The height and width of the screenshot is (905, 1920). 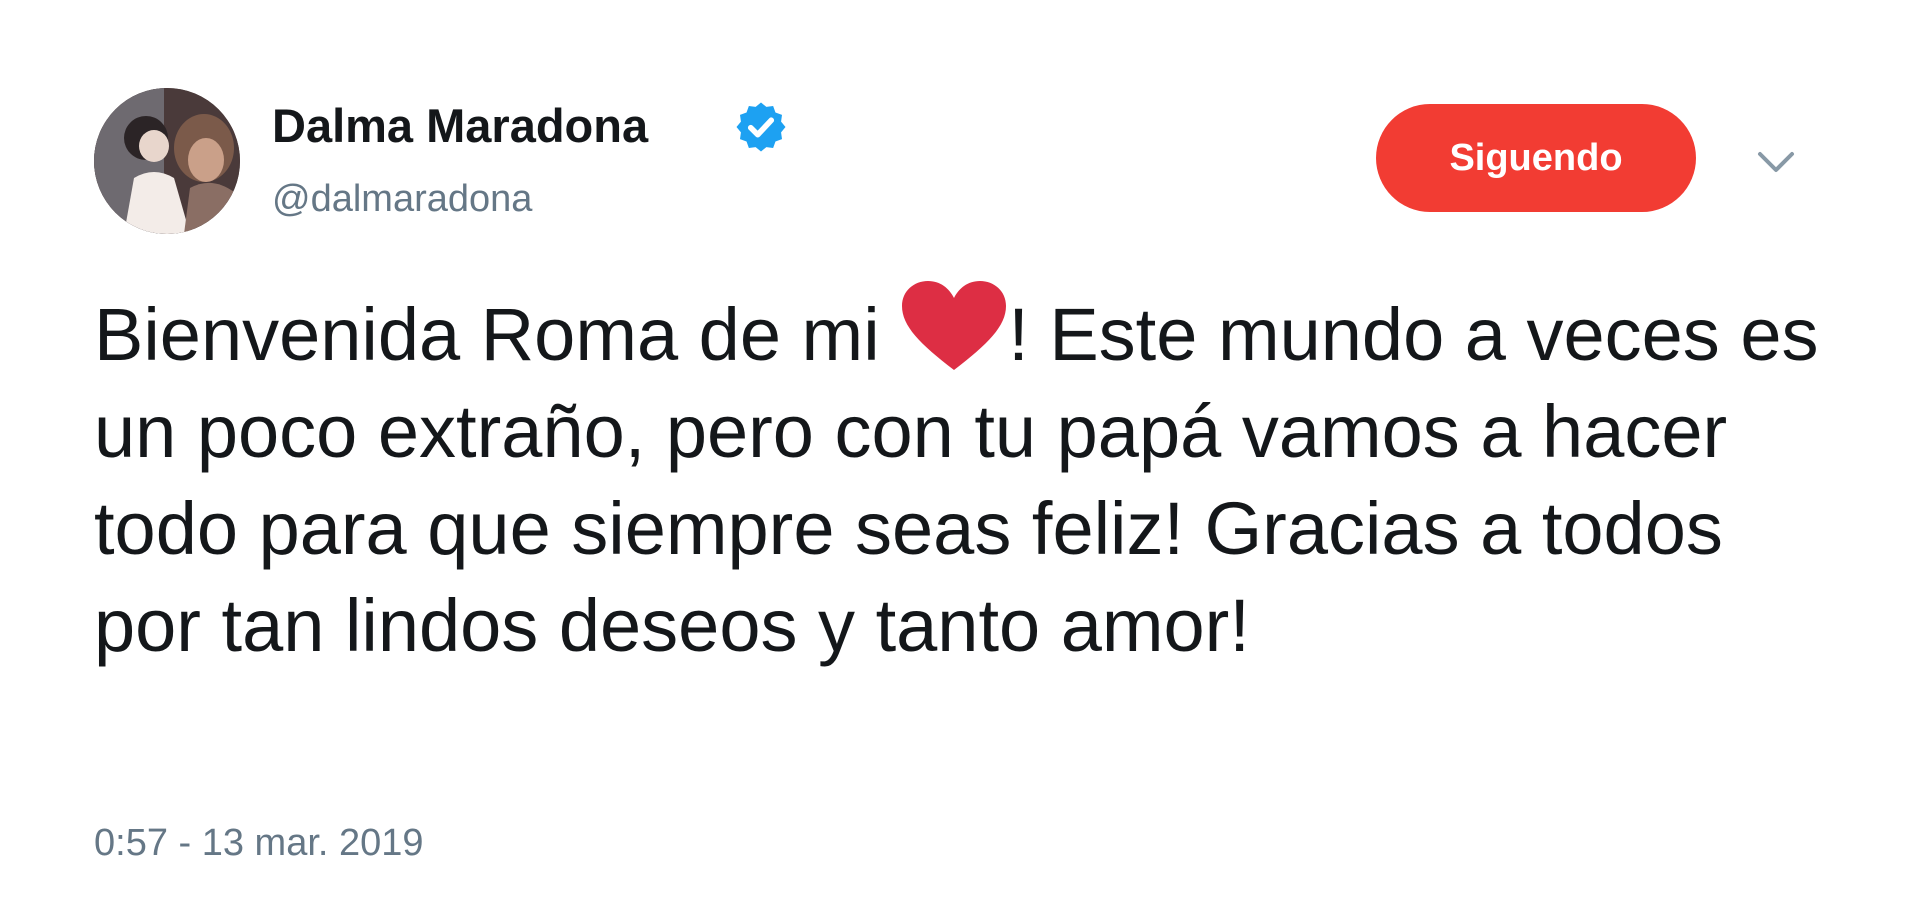 What do you see at coordinates (259, 843) in the screenshot?
I see `tweet-timestamp: 0:57 - 13 mar. 2019` at bounding box center [259, 843].